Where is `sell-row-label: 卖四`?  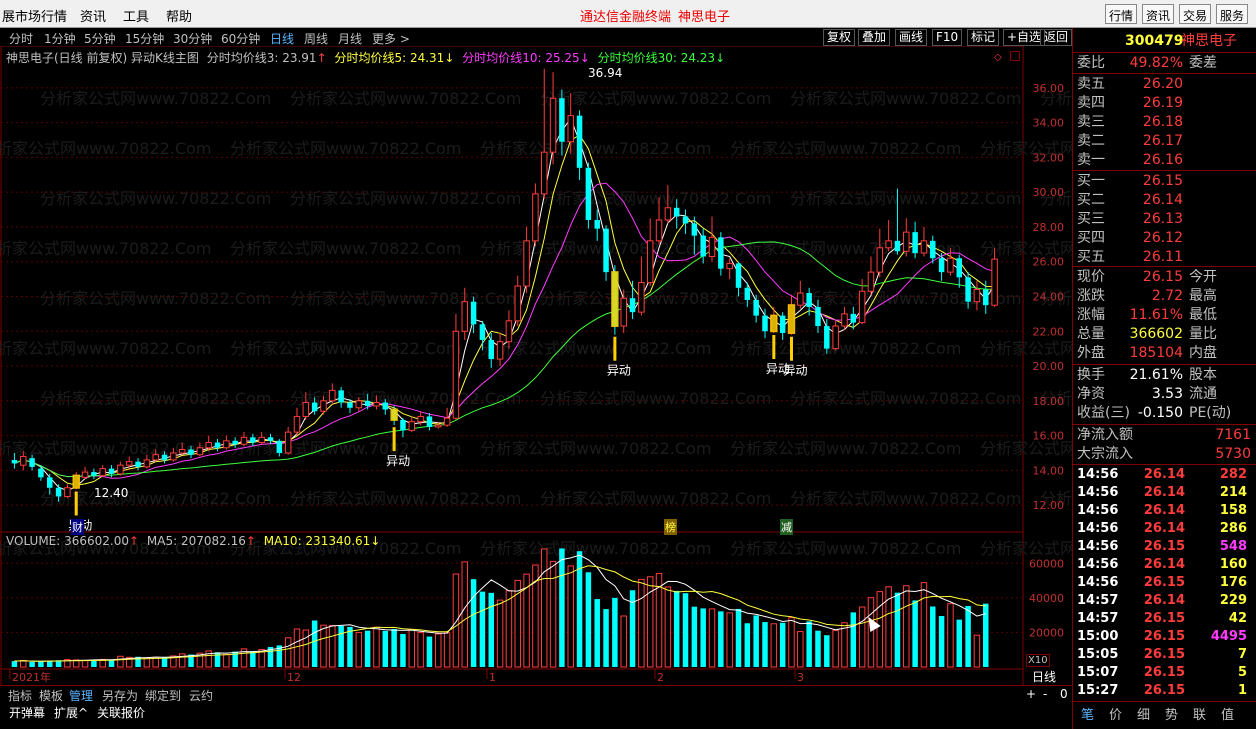 sell-row-label: 卖四 is located at coordinates (1091, 103).